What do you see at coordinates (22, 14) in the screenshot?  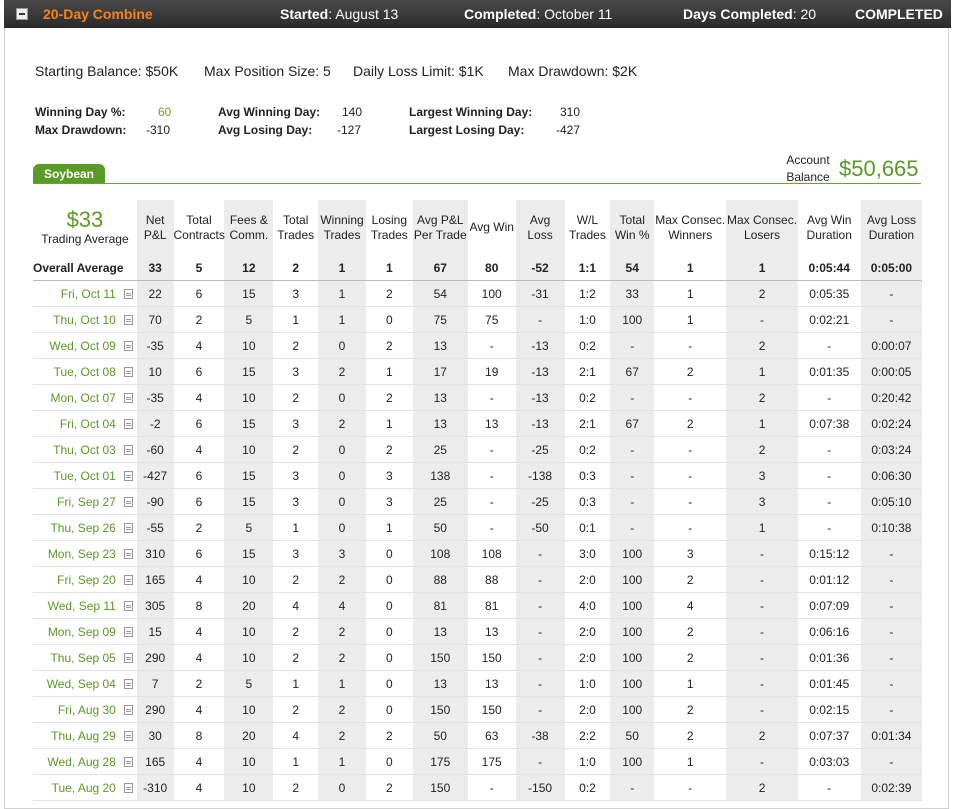 I see `collapse-icon` at bounding box center [22, 14].